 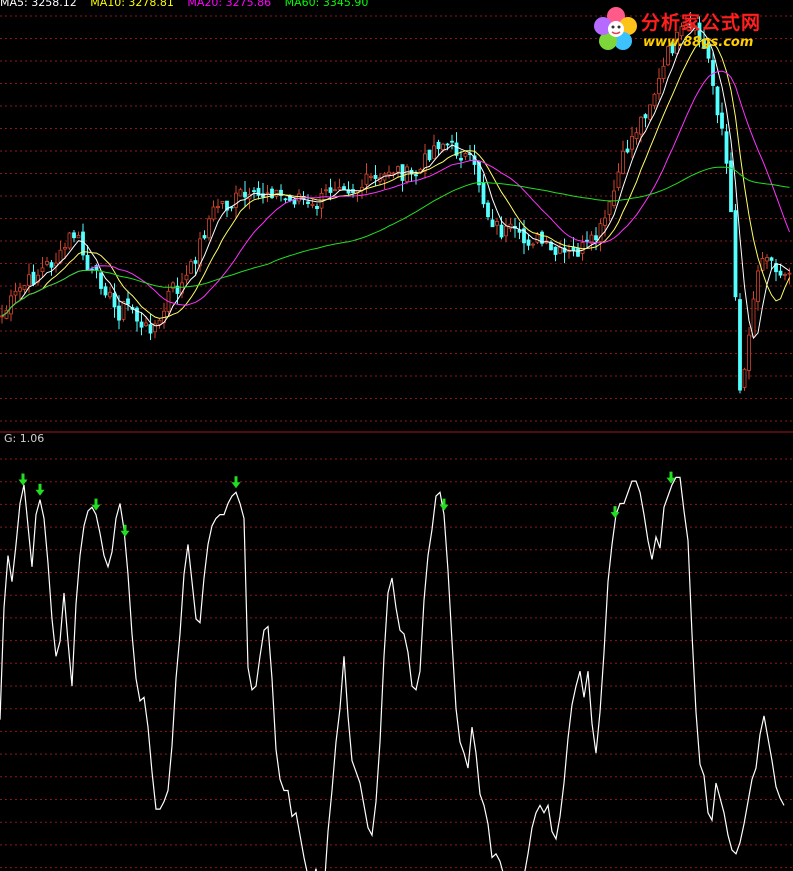 I want to click on site-logo: 分析家公式网 www.88gs.com, so click(x=689, y=30).